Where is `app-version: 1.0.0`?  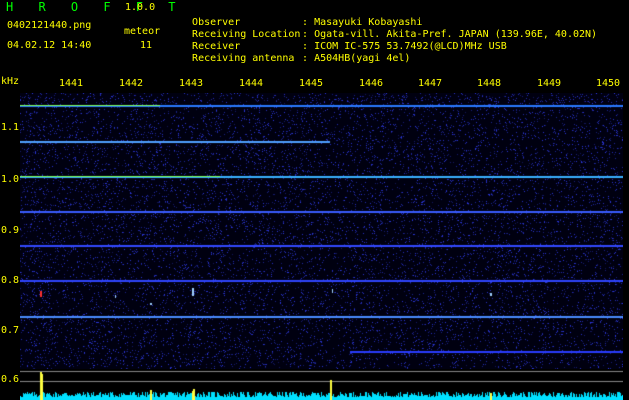 app-version: 1.0.0 is located at coordinates (140, 7).